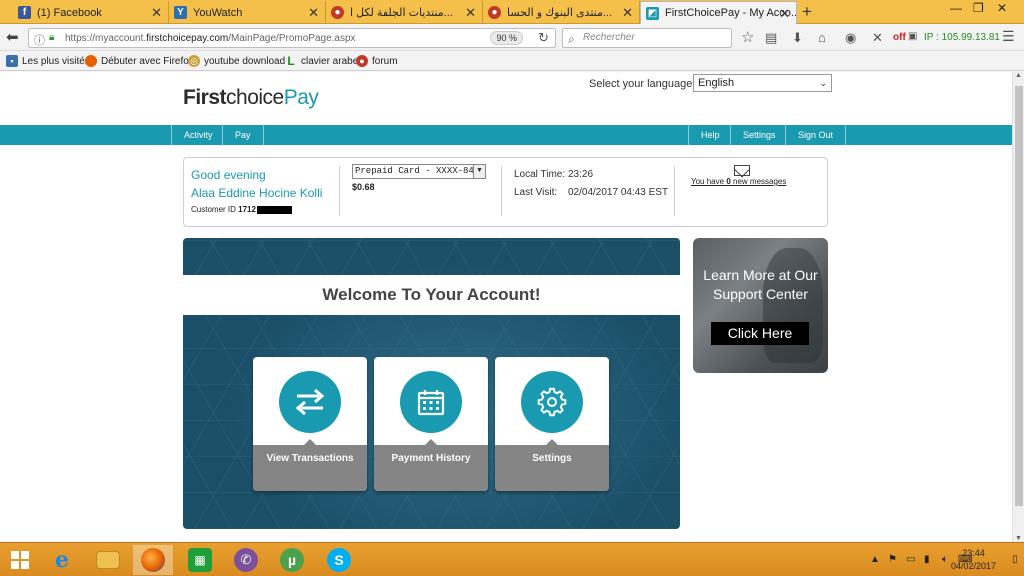  I want to click on bookmark-label: Les plus visités, so click(56, 61).